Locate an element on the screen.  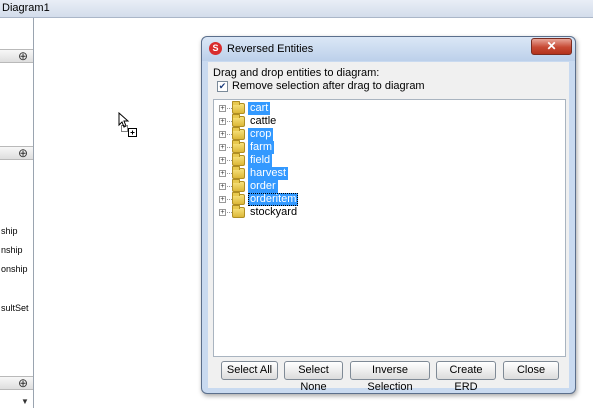
instruction-text: Drag and drop entities to diagram: is located at coordinates (296, 73).